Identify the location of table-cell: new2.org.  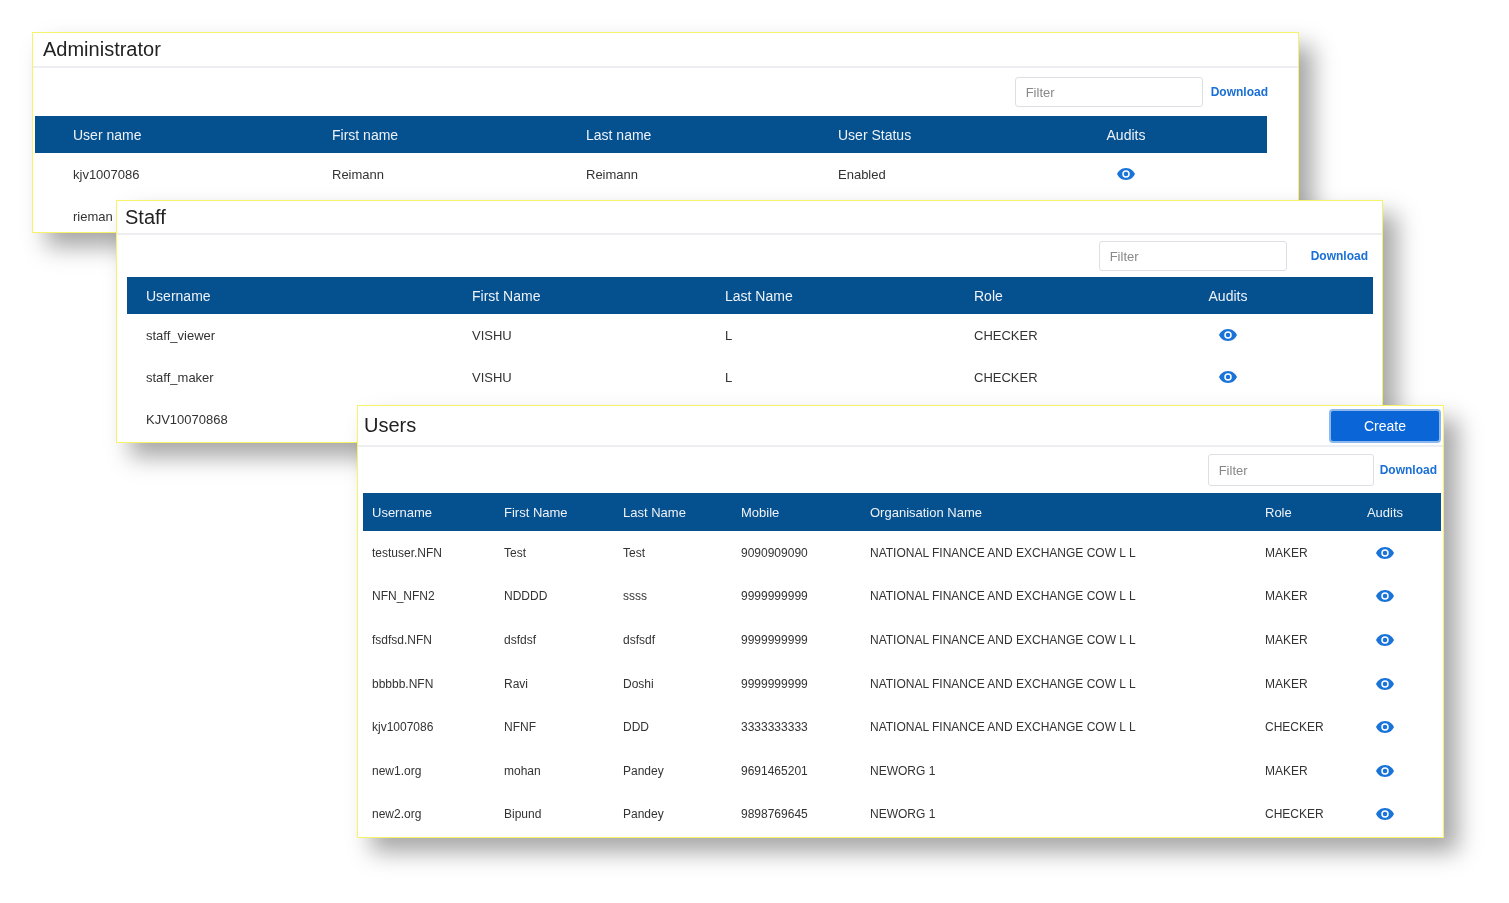
(397, 814).